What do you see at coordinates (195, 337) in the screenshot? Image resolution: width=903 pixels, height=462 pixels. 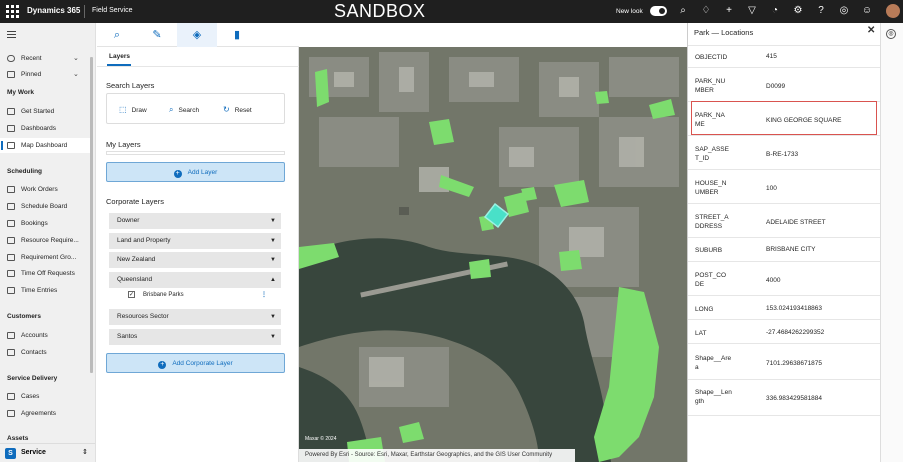 I see `layer-group-santos: Santos ▼` at bounding box center [195, 337].